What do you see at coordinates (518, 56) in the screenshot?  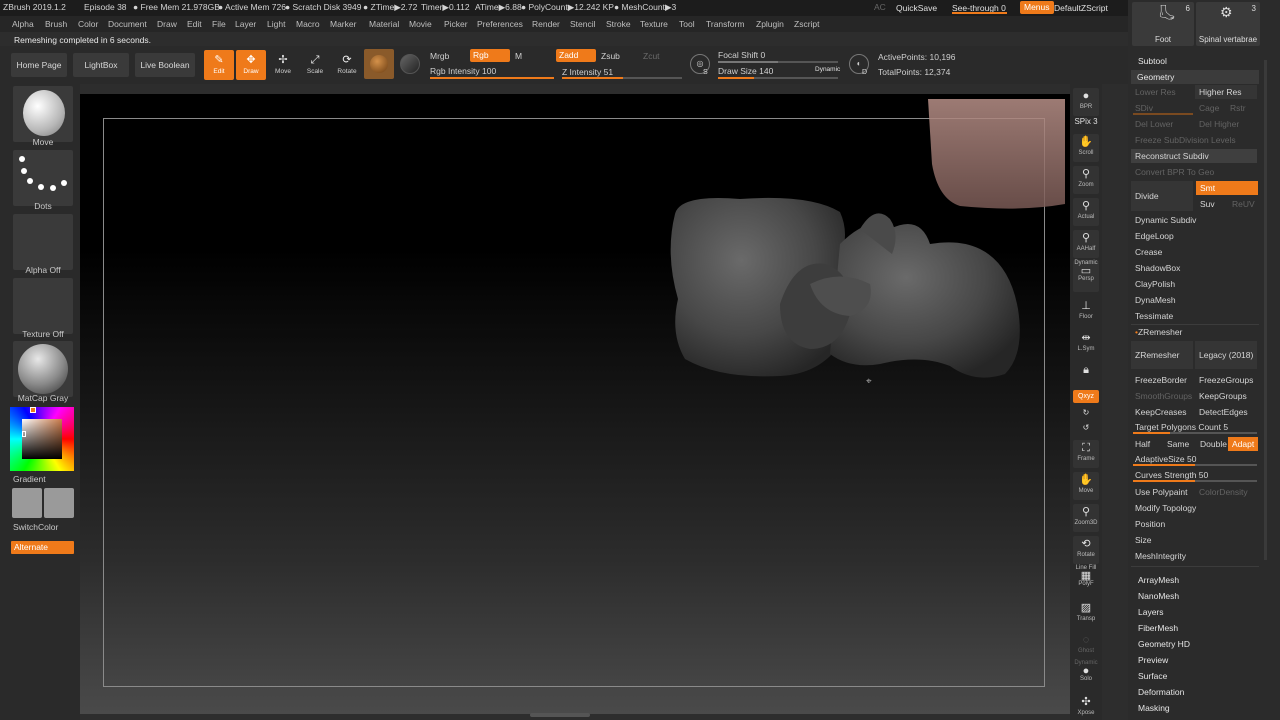 I see `m-button: M` at bounding box center [518, 56].